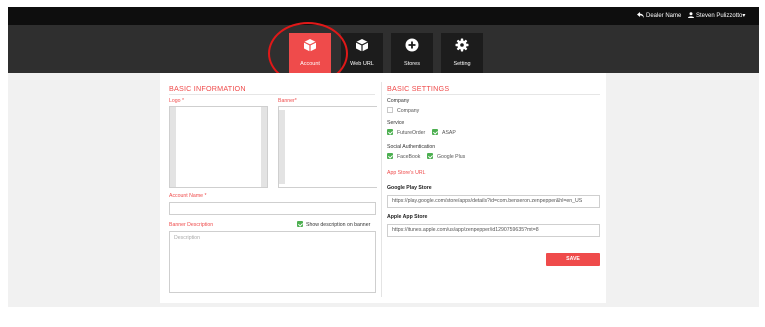  I want to click on facebook-label: FaceBook, so click(409, 157).